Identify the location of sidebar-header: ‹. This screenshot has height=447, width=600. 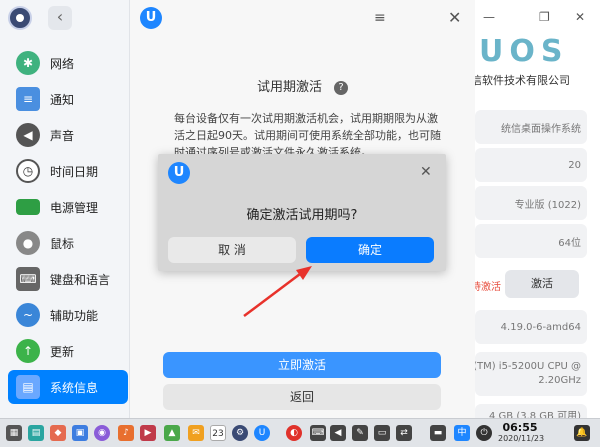
(64, 18).